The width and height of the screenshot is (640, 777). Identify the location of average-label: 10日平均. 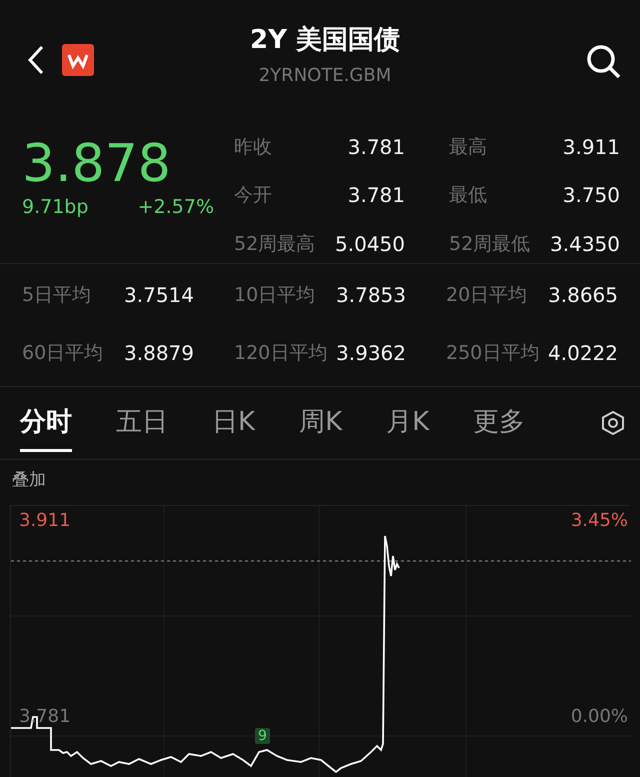
(275, 295).